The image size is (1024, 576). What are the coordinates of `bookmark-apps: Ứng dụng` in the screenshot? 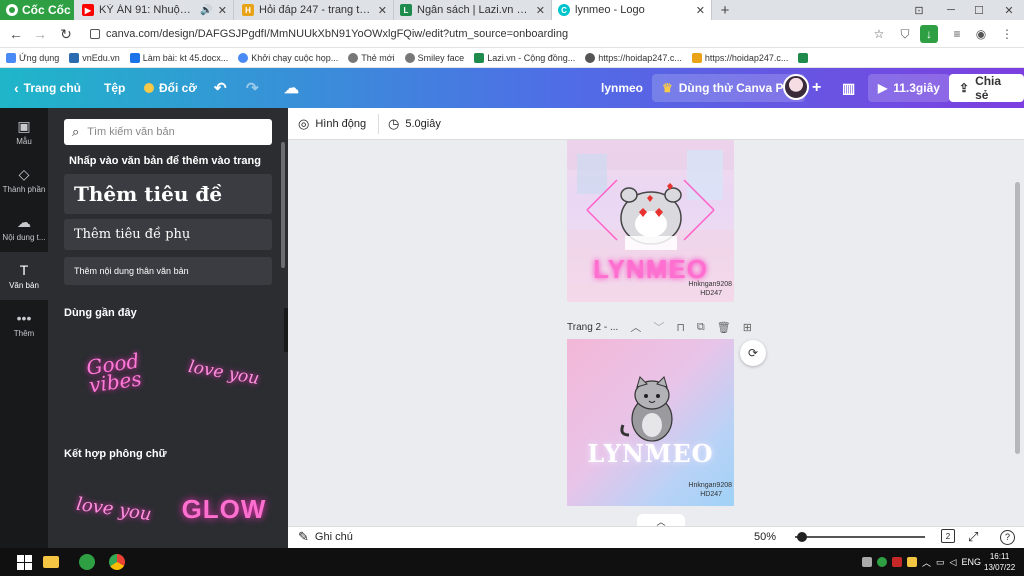 It's located at (32, 57).